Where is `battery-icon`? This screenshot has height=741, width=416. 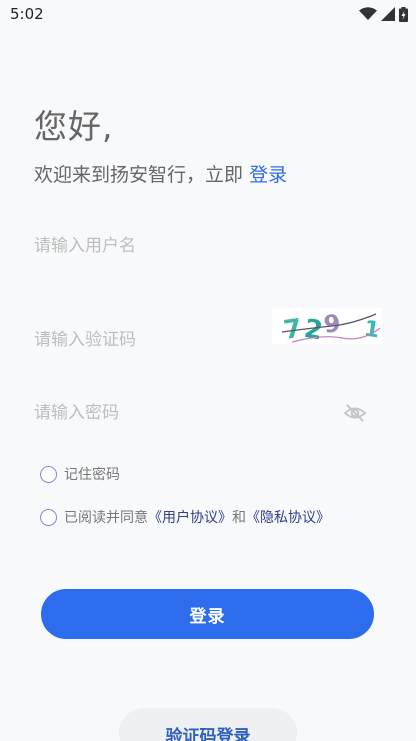 battery-icon is located at coordinates (403, 14).